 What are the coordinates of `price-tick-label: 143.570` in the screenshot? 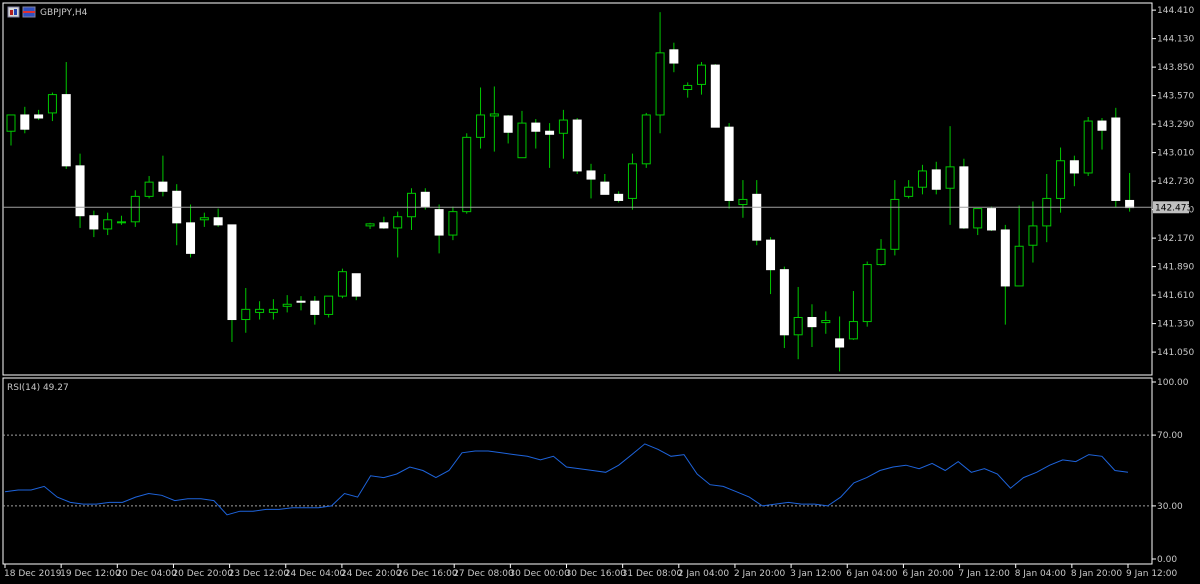 It's located at (1175, 97).